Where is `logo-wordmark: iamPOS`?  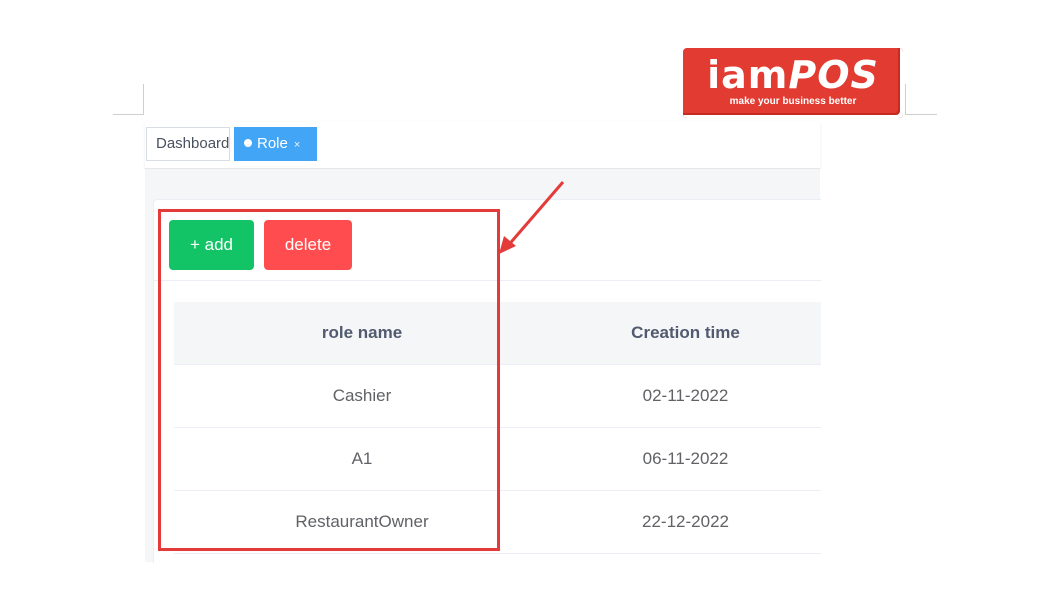 logo-wordmark: iamPOS is located at coordinates (793, 75).